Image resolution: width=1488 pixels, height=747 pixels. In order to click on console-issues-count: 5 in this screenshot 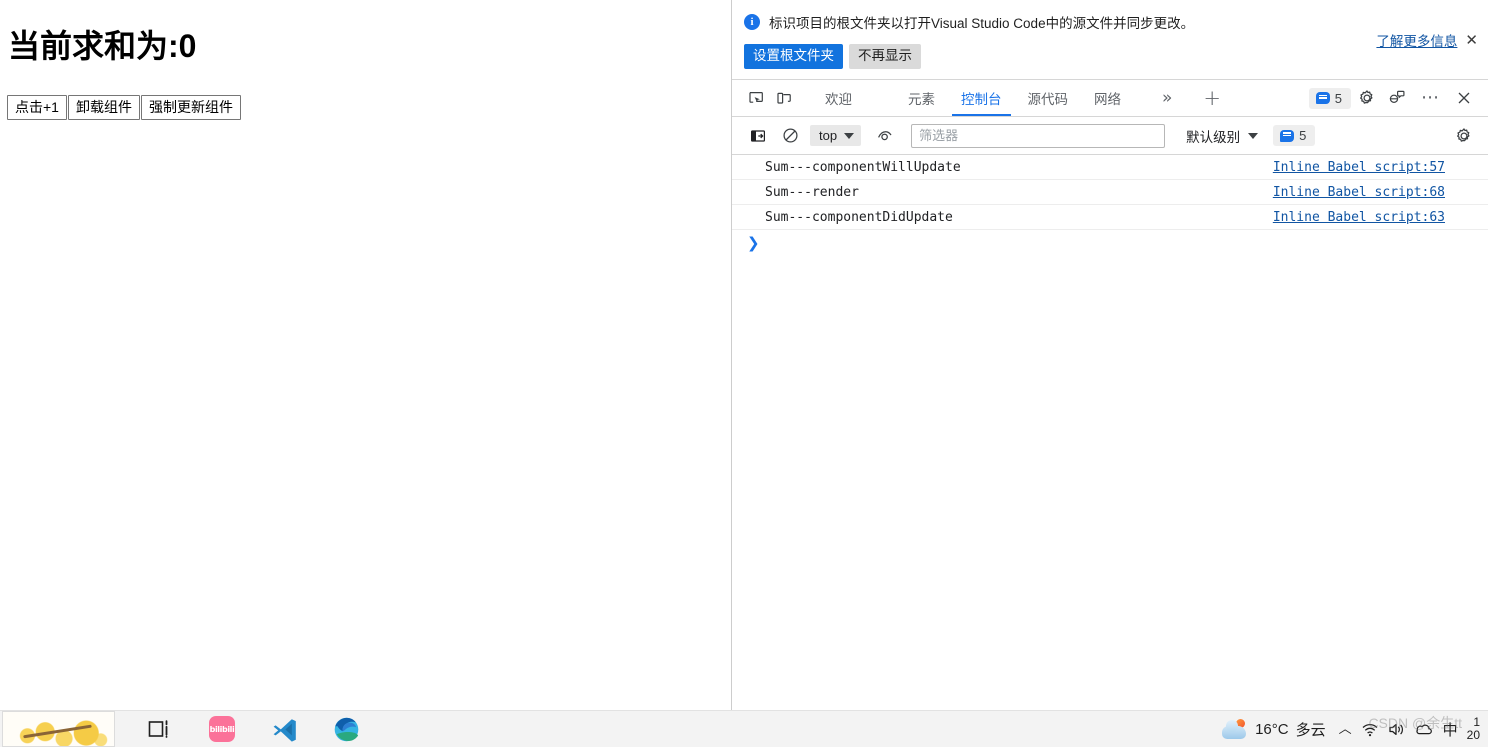, I will do `click(1303, 135)`.